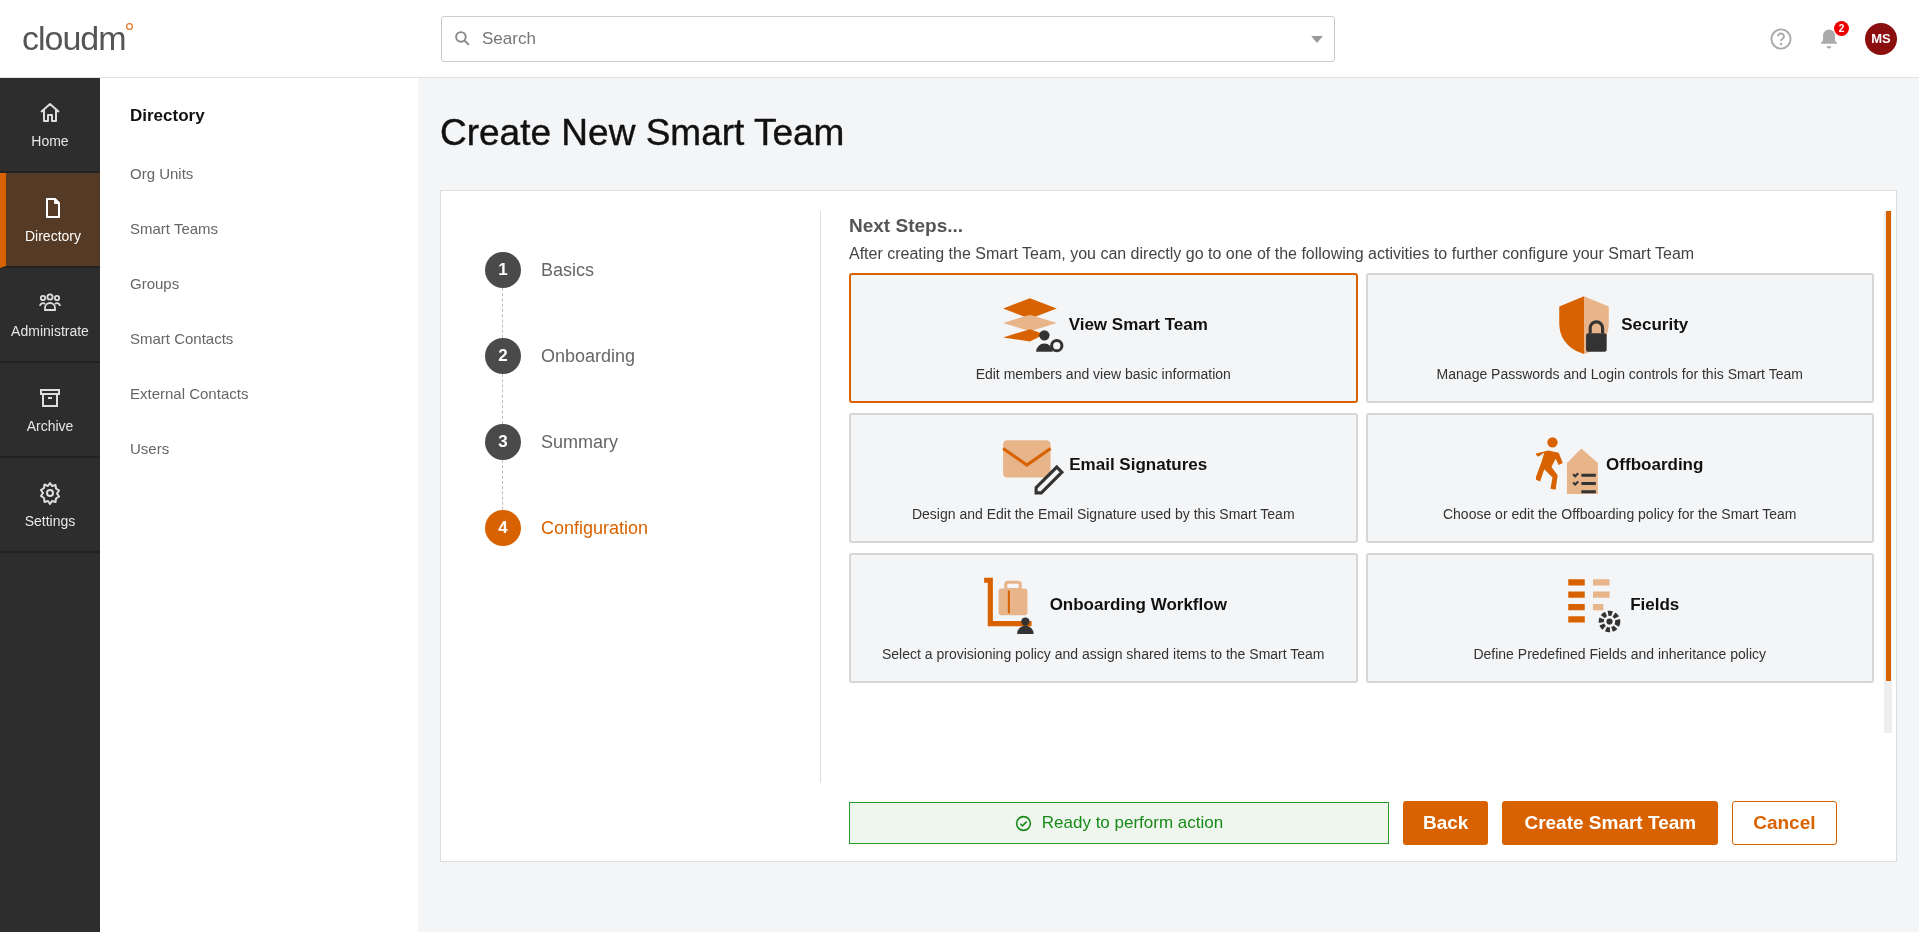  What do you see at coordinates (1655, 465) in the screenshot?
I see `card-title: Offboarding` at bounding box center [1655, 465].